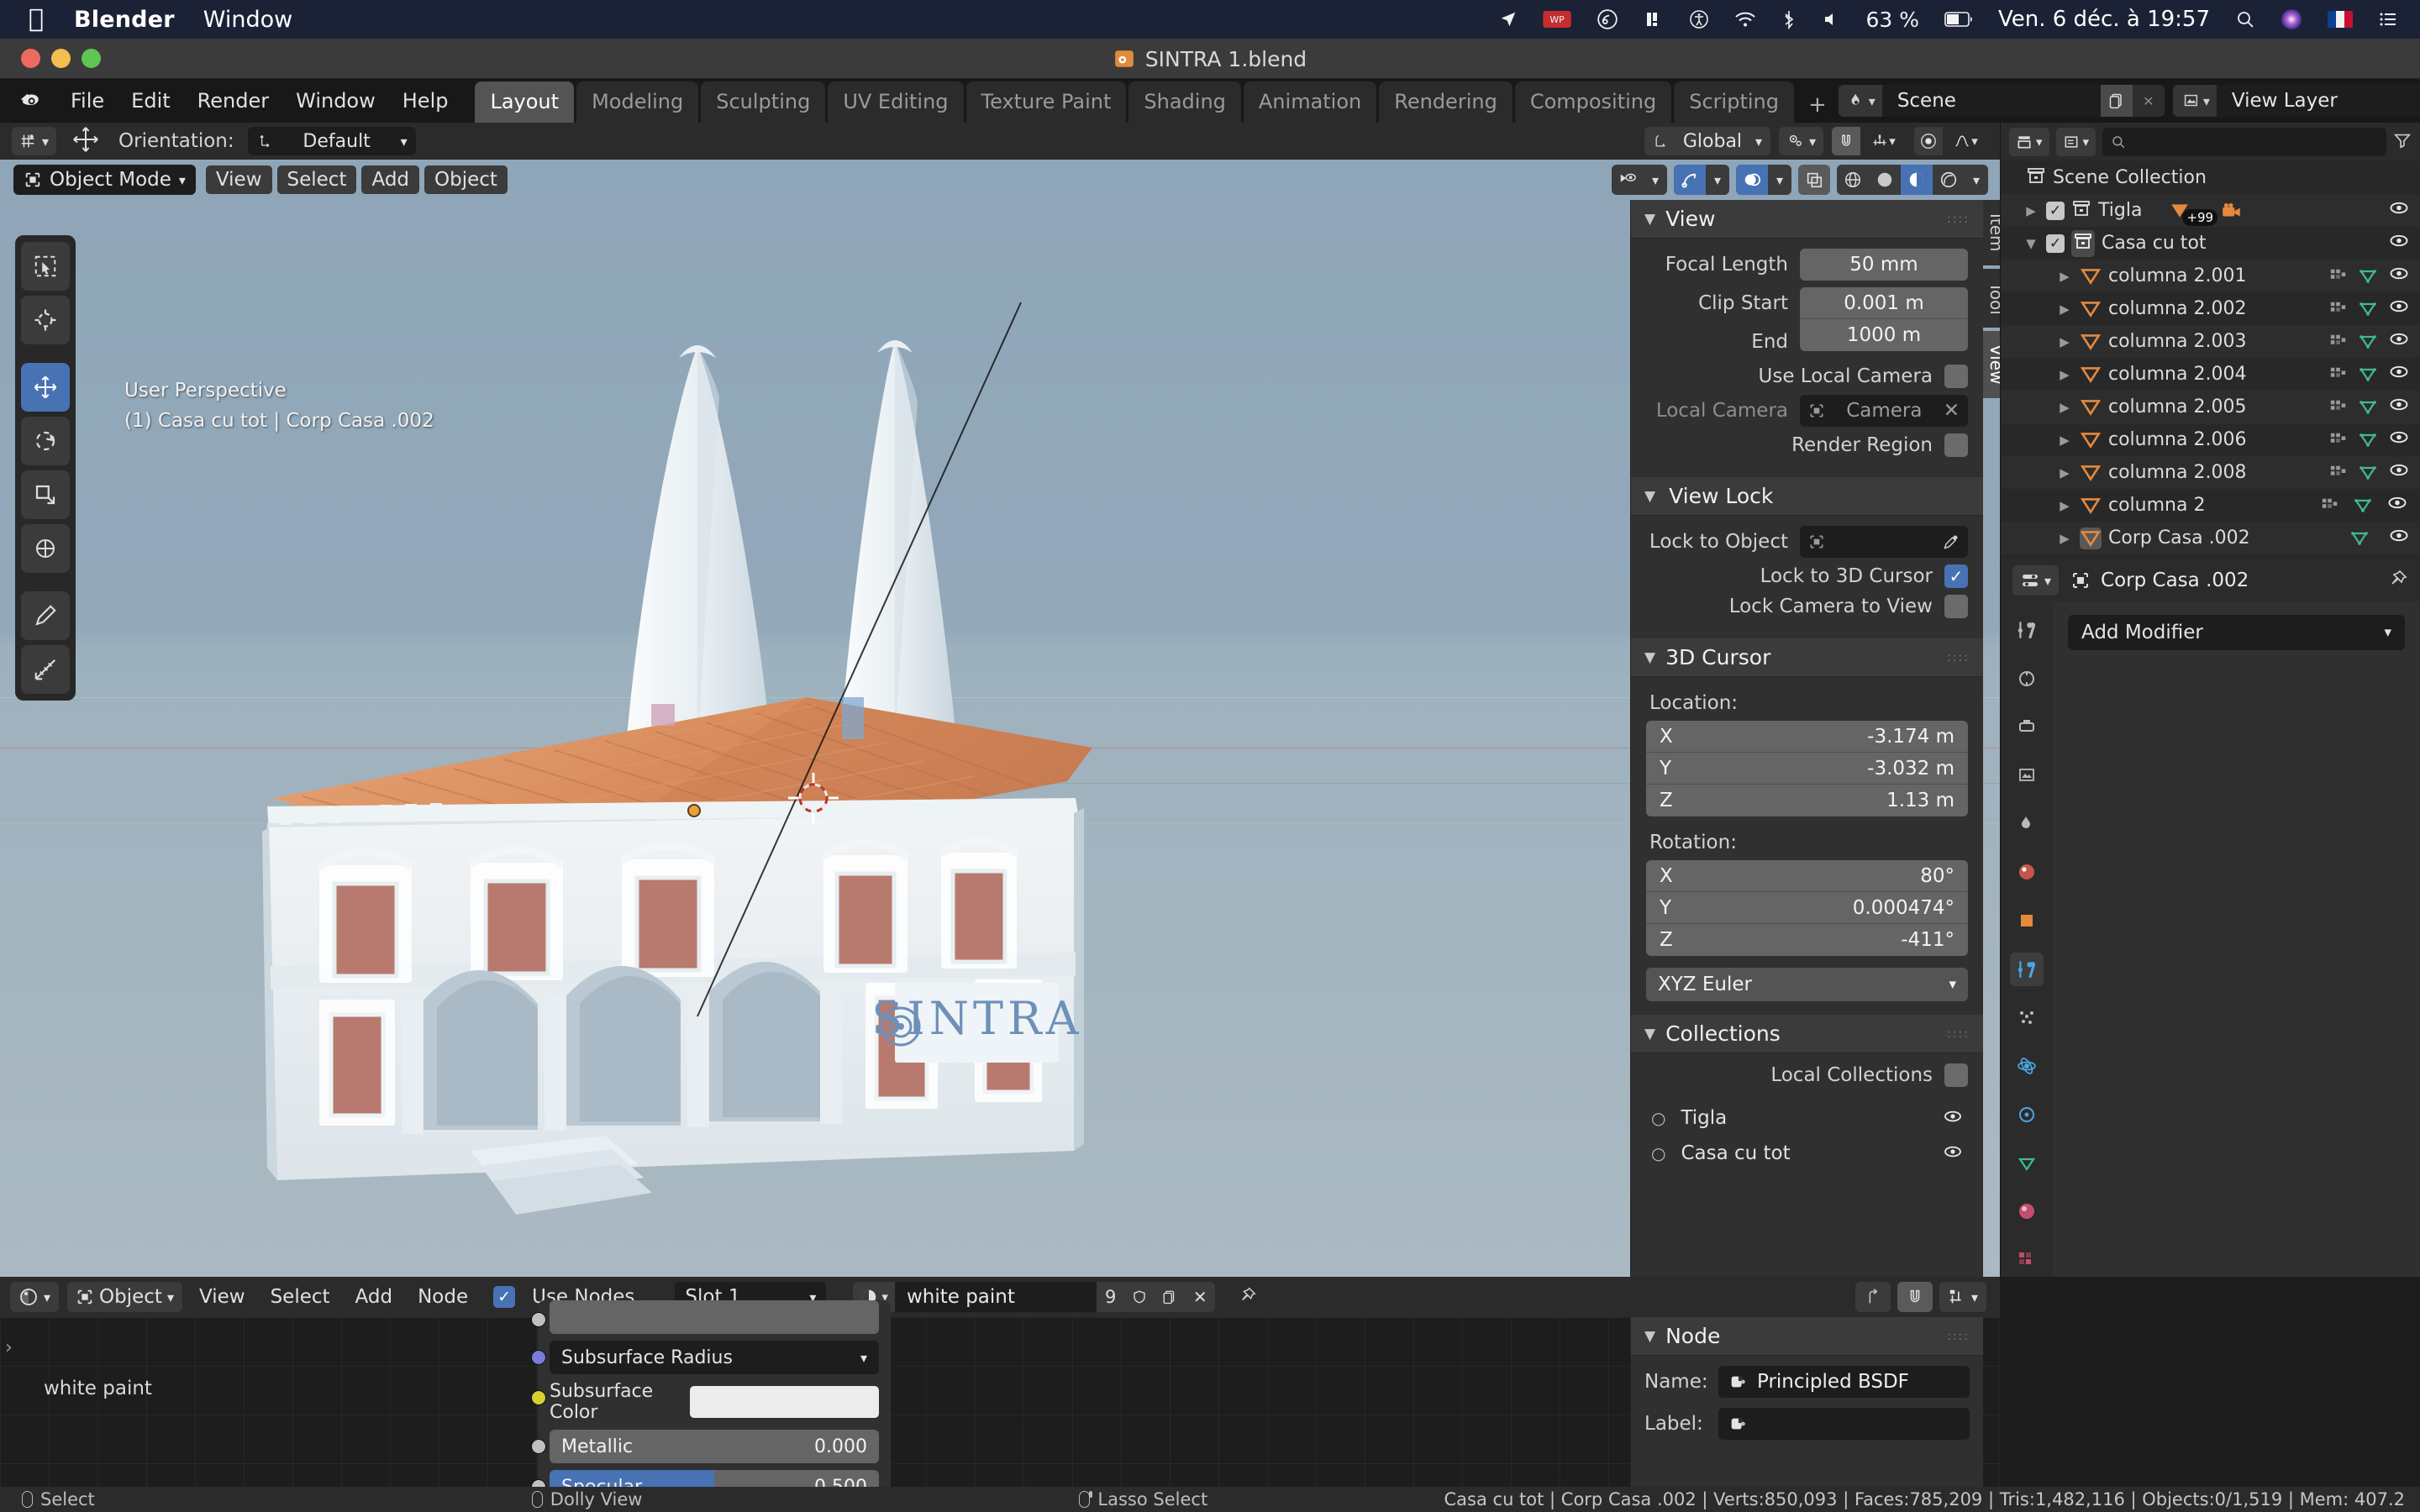  I want to click on properties-tab-physics, so click(2027, 1066).